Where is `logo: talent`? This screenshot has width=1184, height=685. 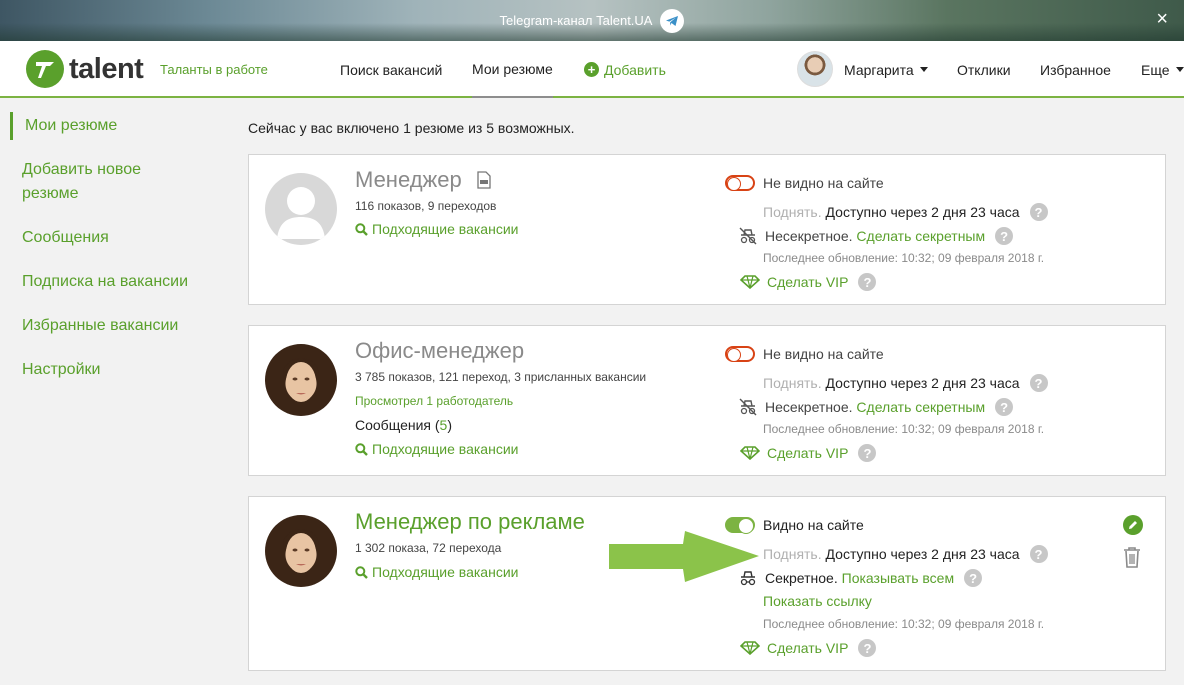
logo: talent is located at coordinates (85, 69).